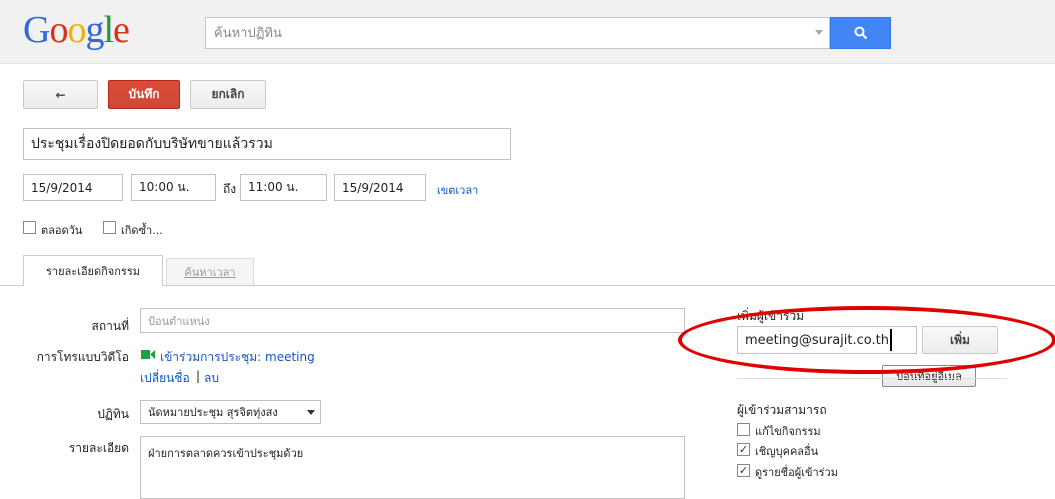  Describe the element at coordinates (148, 354) in the screenshot. I see `video-camera-icon` at that location.